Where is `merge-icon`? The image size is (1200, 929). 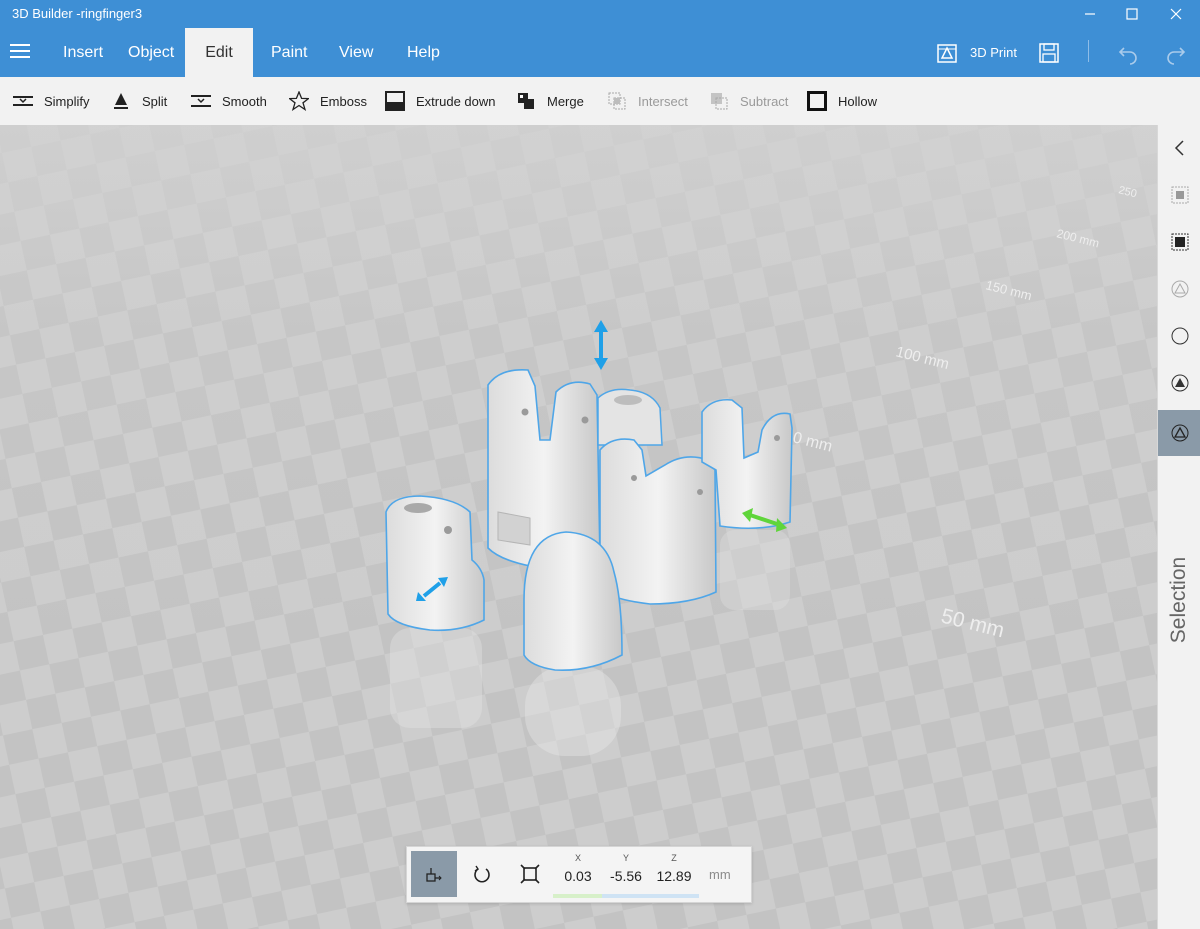 merge-icon is located at coordinates (526, 101).